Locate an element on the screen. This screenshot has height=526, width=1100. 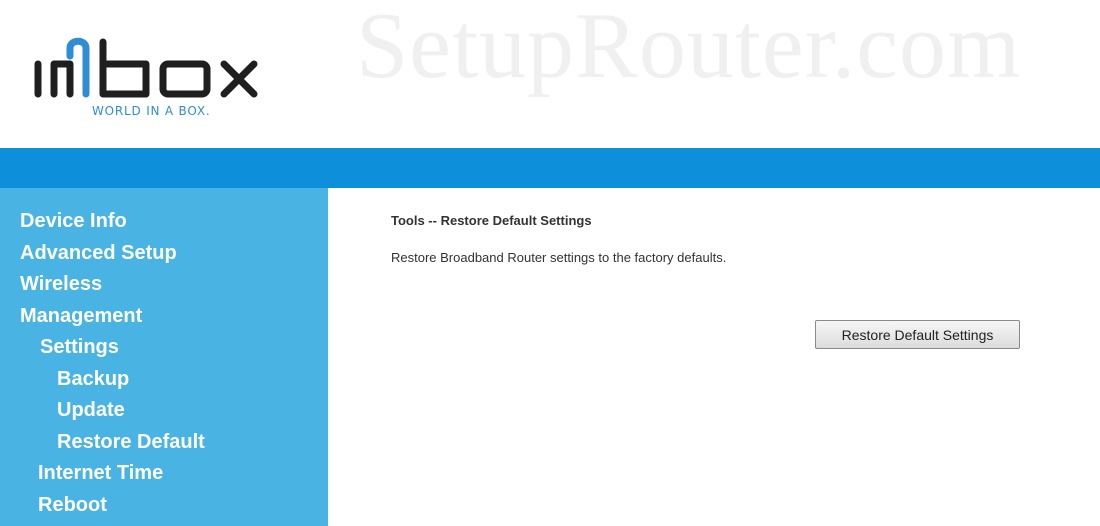
sidebar-item-advanced-setup: Advanced Setup is located at coordinates (164, 254).